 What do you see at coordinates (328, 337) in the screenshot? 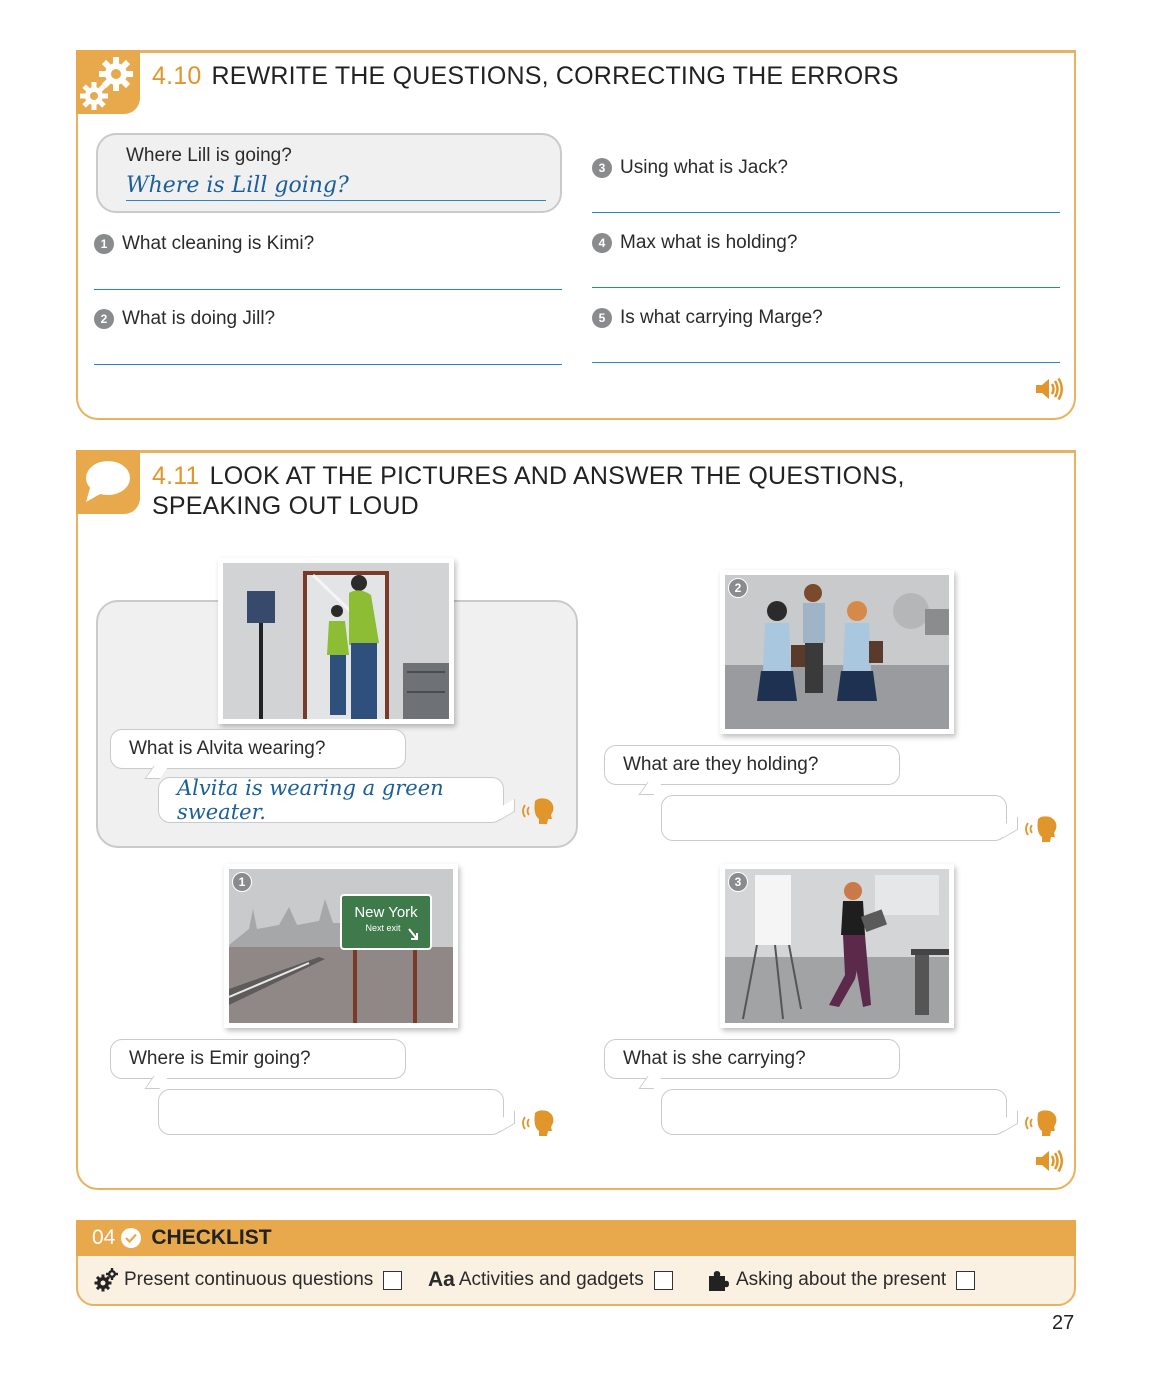
I see `question-item-2: 2 What is doing Jill?` at bounding box center [328, 337].